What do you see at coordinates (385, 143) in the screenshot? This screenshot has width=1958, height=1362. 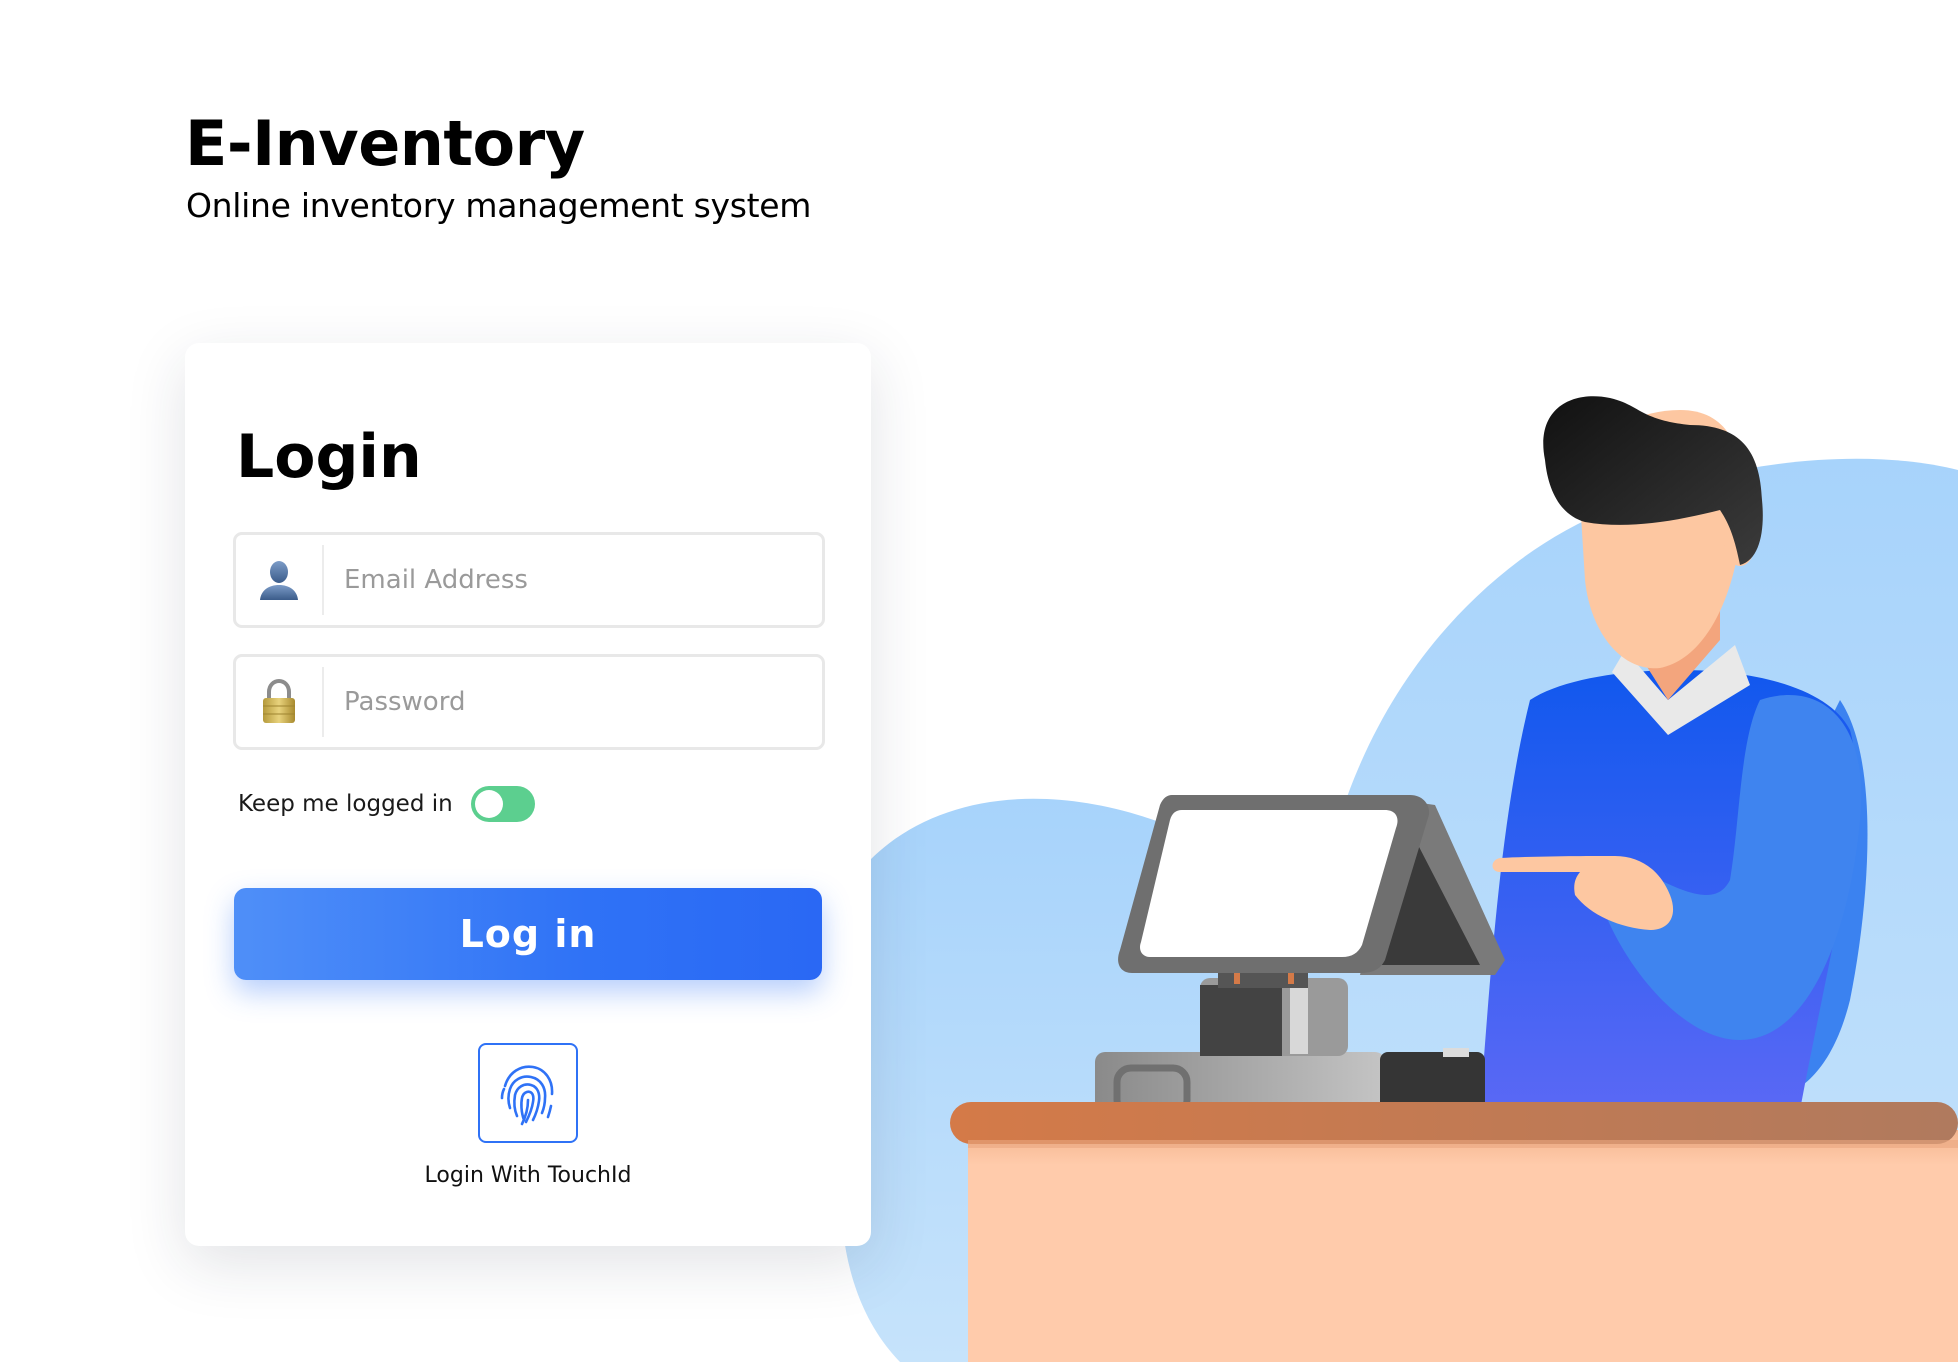 I see `brand-title: E-Inventory` at bounding box center [385, 143].